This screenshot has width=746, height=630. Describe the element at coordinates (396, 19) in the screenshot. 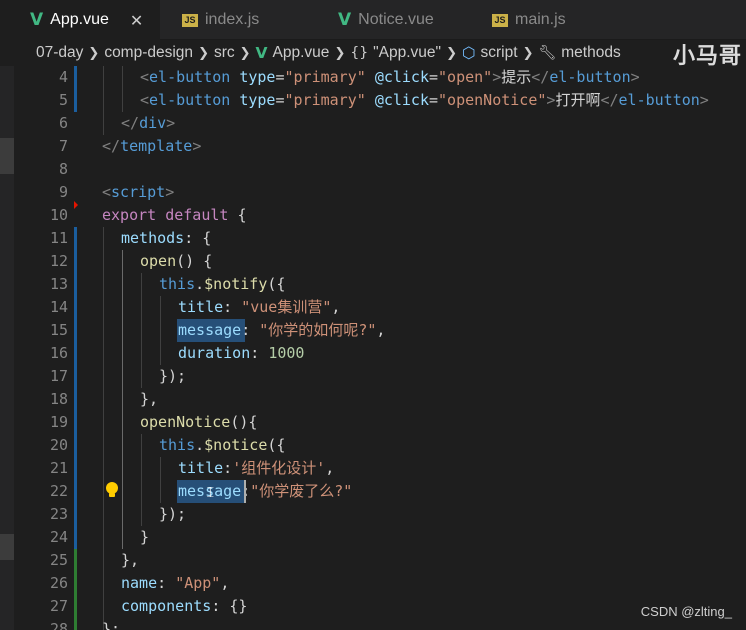

I see `tab-label: Notice.vue` at that location.